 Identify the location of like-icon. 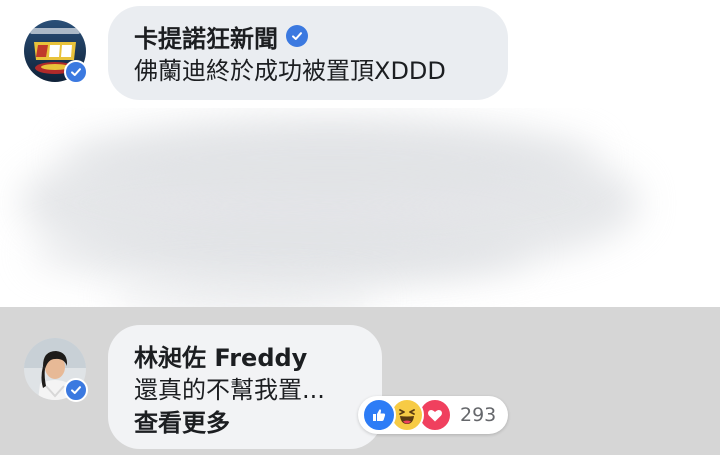
(379, 415).